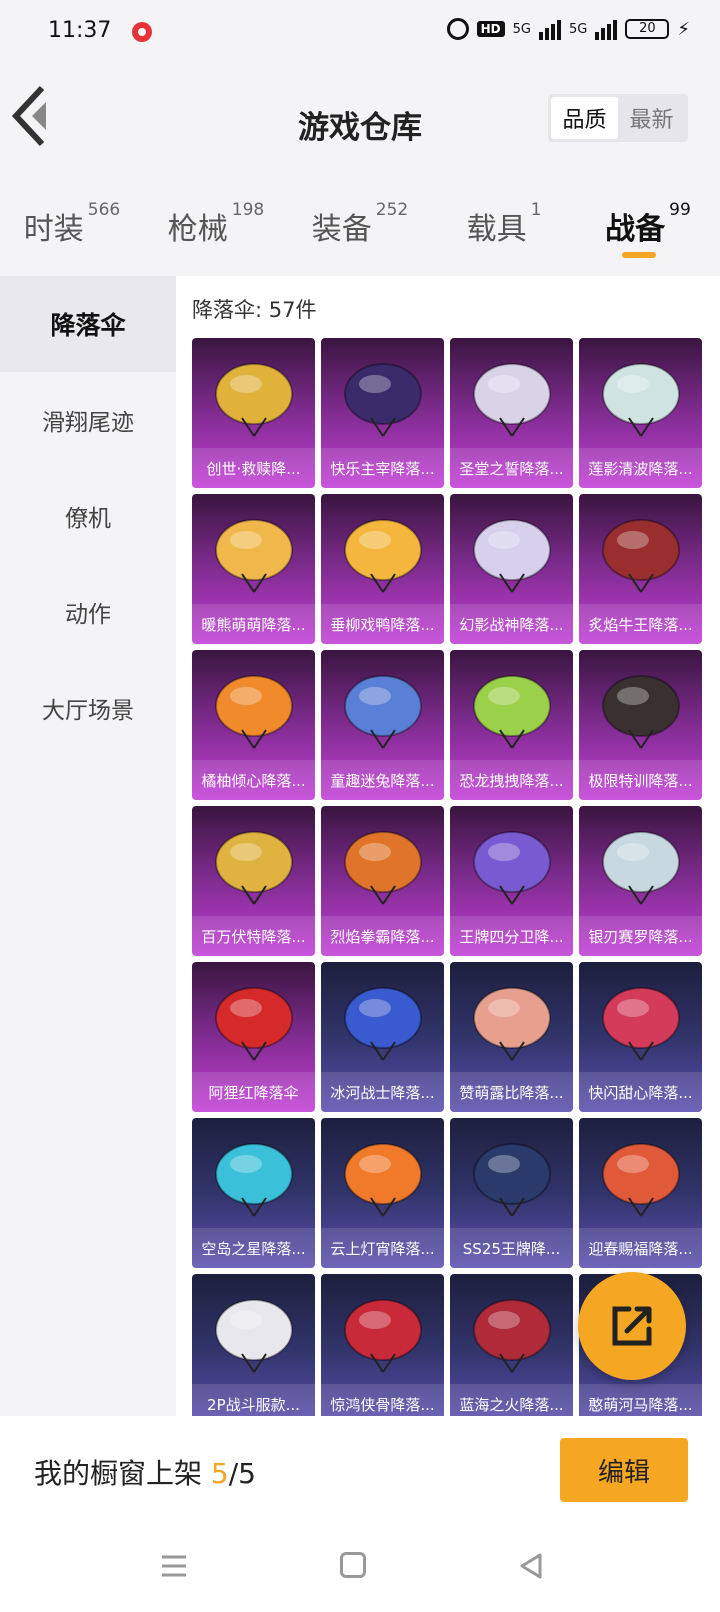 The image size is (720, 1612). Describe the element at coordinates (88, 516) in the screenshot. I see `sidebar-item-wingman: 僚机` at that location.